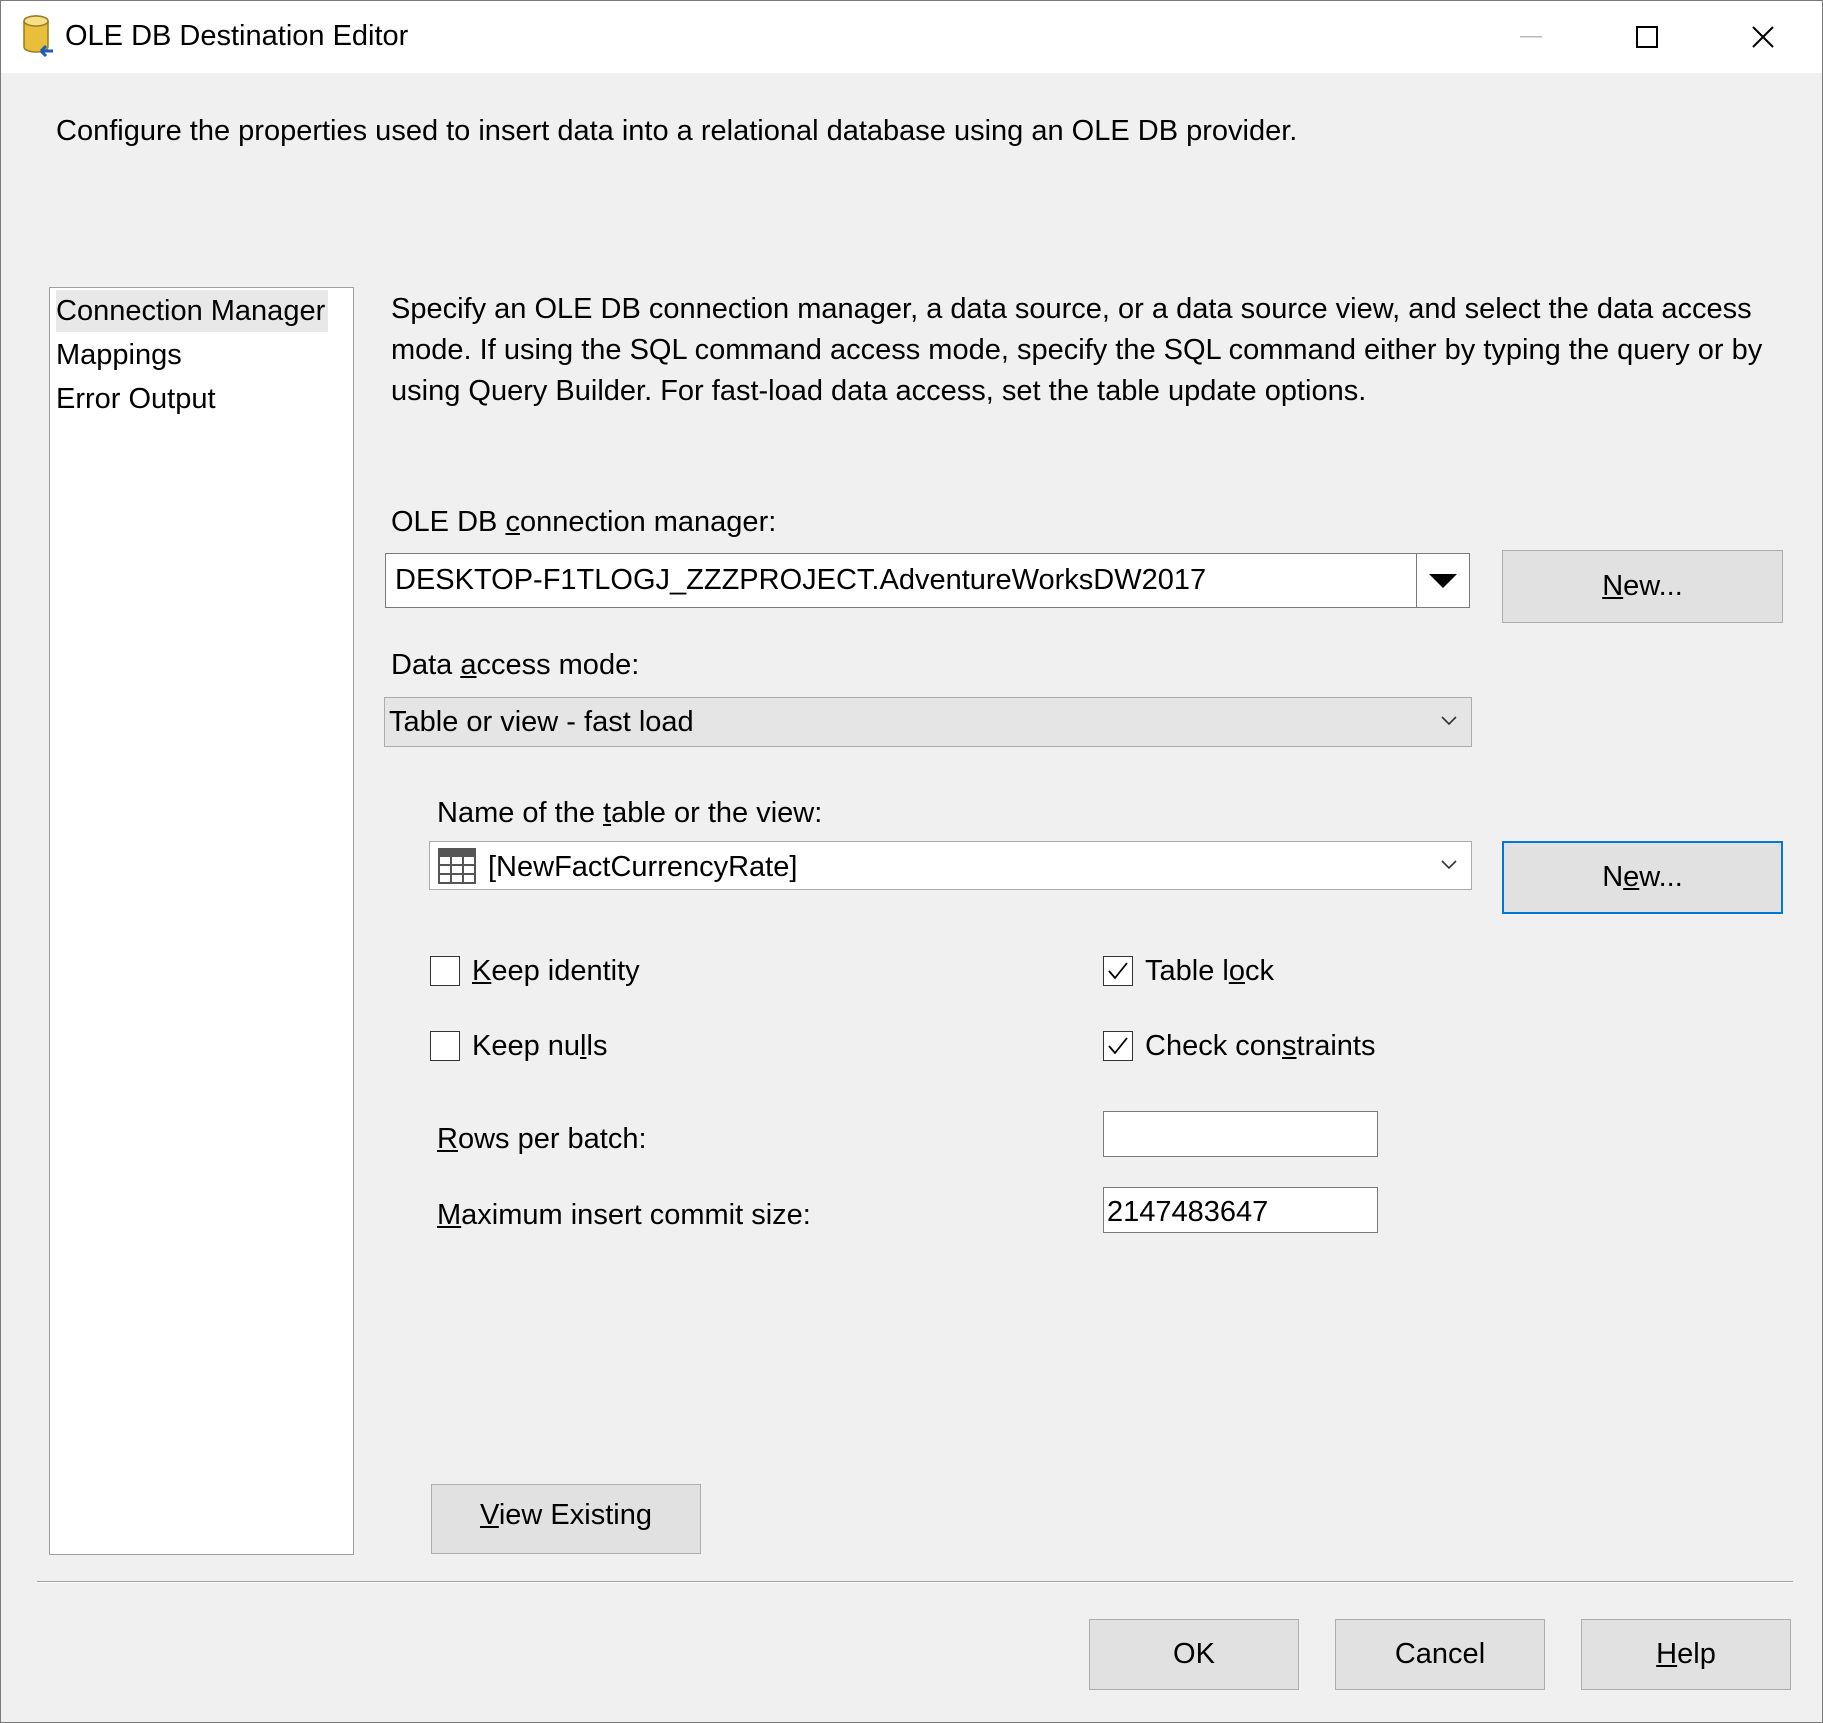 Image resolution: width=1823 pixels, height=1723 pixels. I want to click on table-icon, so click(457, 866).